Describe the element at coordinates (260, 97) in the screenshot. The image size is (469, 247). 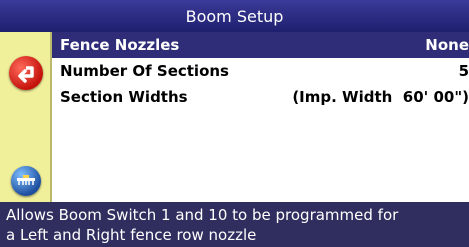
I see `menu-item-section-widths: Section Widths (Imp. Width 60' 00")` at that location.